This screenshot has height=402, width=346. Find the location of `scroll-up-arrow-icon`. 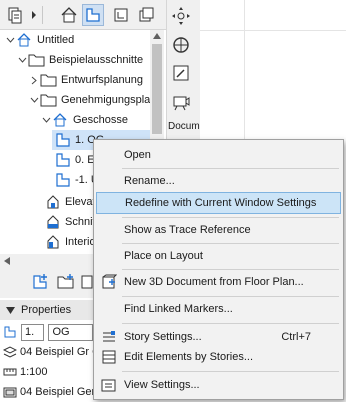

scroll-up-arrow-icon is located at coordinates (157, 36).